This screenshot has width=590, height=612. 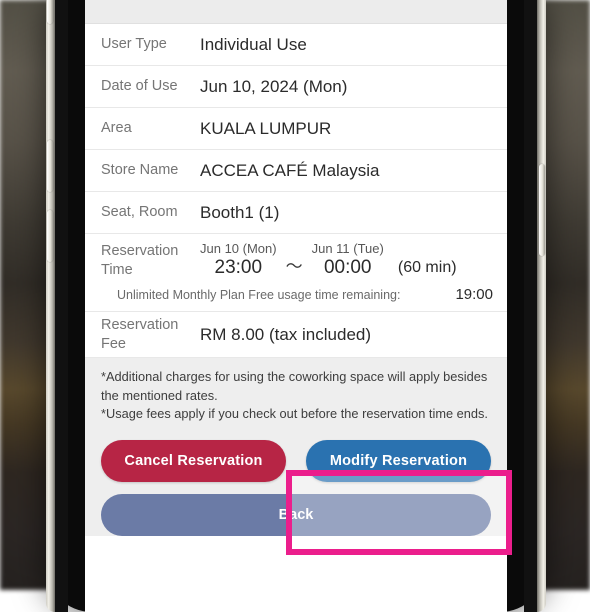 I want to click on row-label: Reservation Time, so click(x=142, y=260).